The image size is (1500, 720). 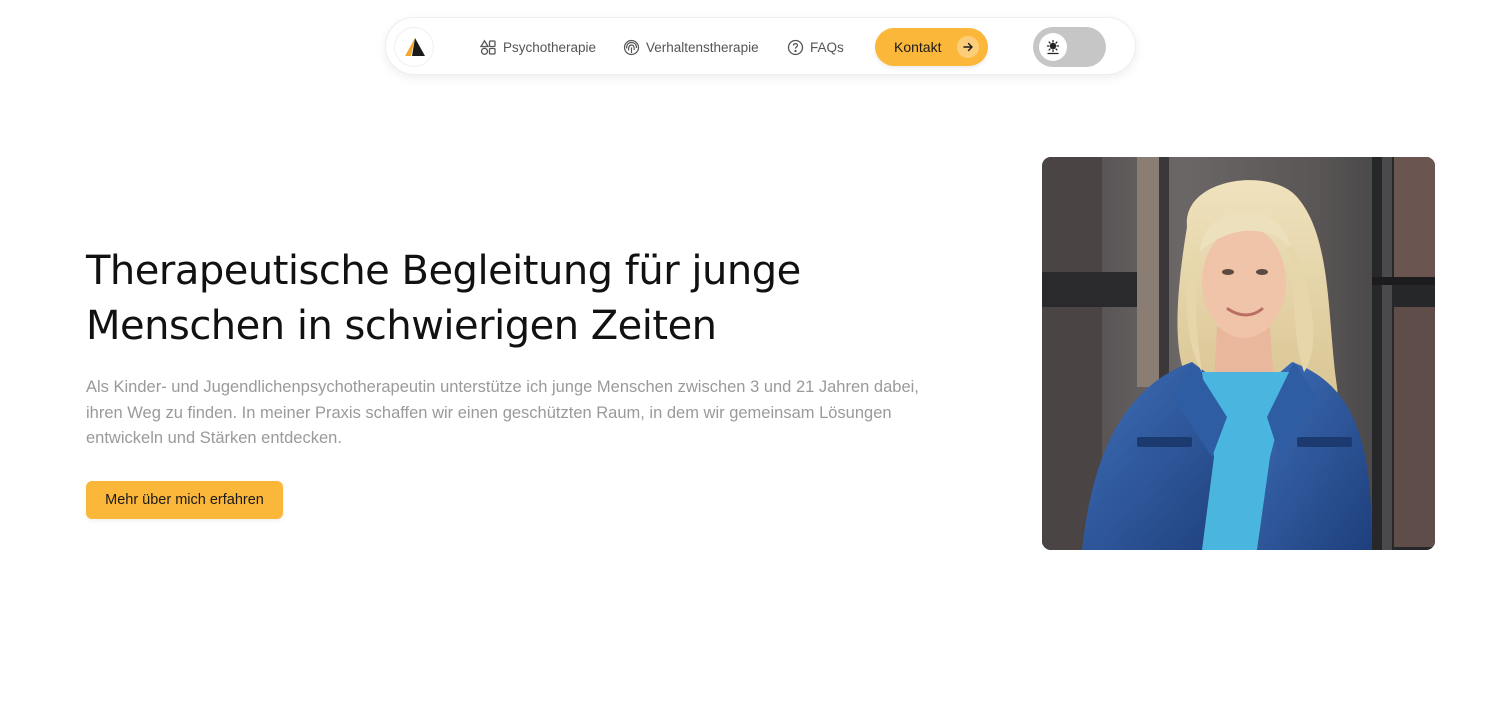 I want to click on nav-link-psychotherapie: Psychotherapie, so click(x=537, y=47).